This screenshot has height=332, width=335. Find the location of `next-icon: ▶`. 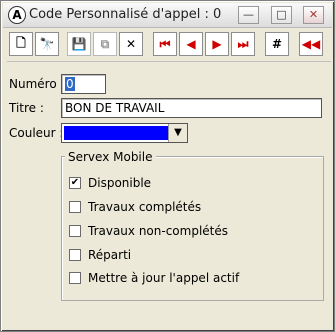

next-icon: ▶ is located at coordinates (217, 44).